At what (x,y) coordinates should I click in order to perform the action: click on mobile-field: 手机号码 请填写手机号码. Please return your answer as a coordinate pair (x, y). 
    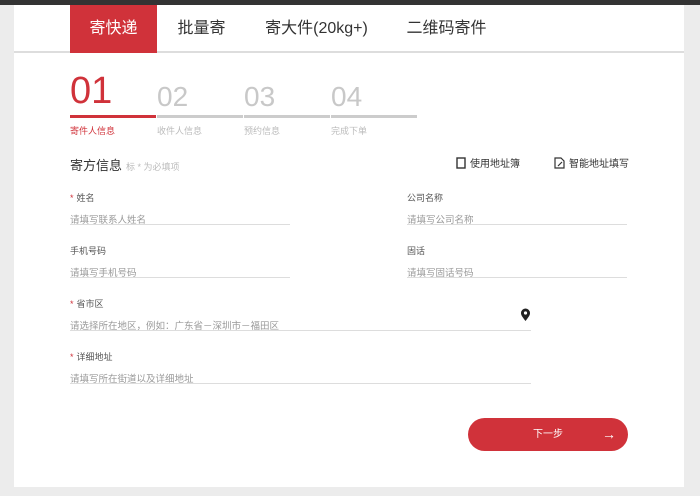
    Looking at the image, I should click on (180, 261).